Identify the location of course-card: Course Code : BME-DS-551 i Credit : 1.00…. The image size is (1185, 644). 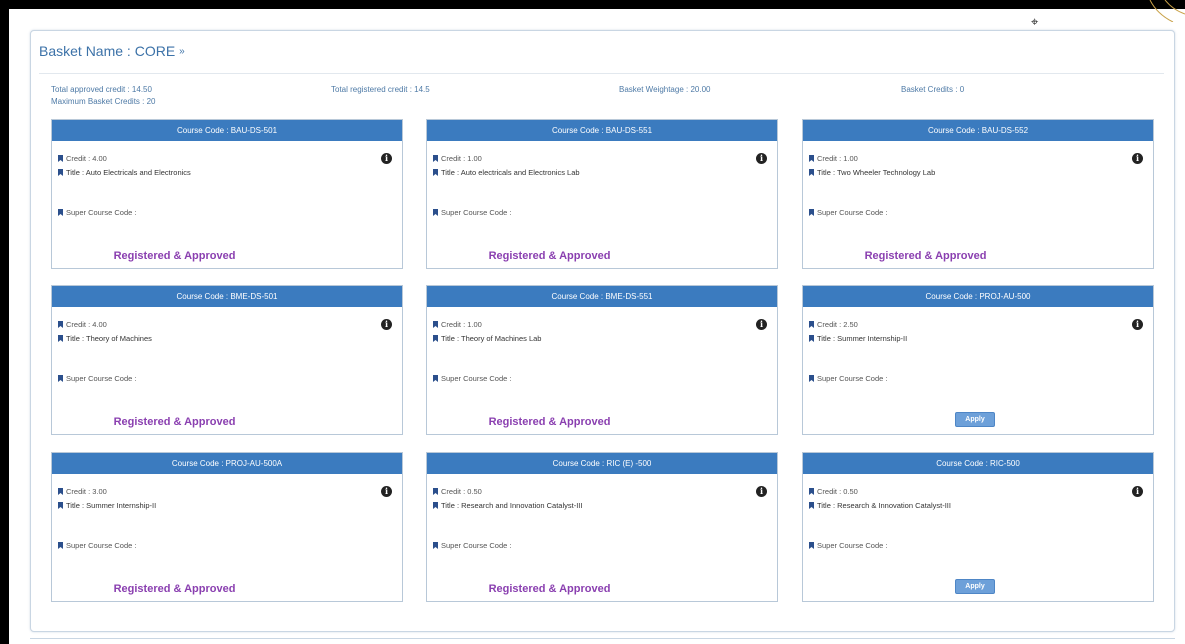
(602, 360).